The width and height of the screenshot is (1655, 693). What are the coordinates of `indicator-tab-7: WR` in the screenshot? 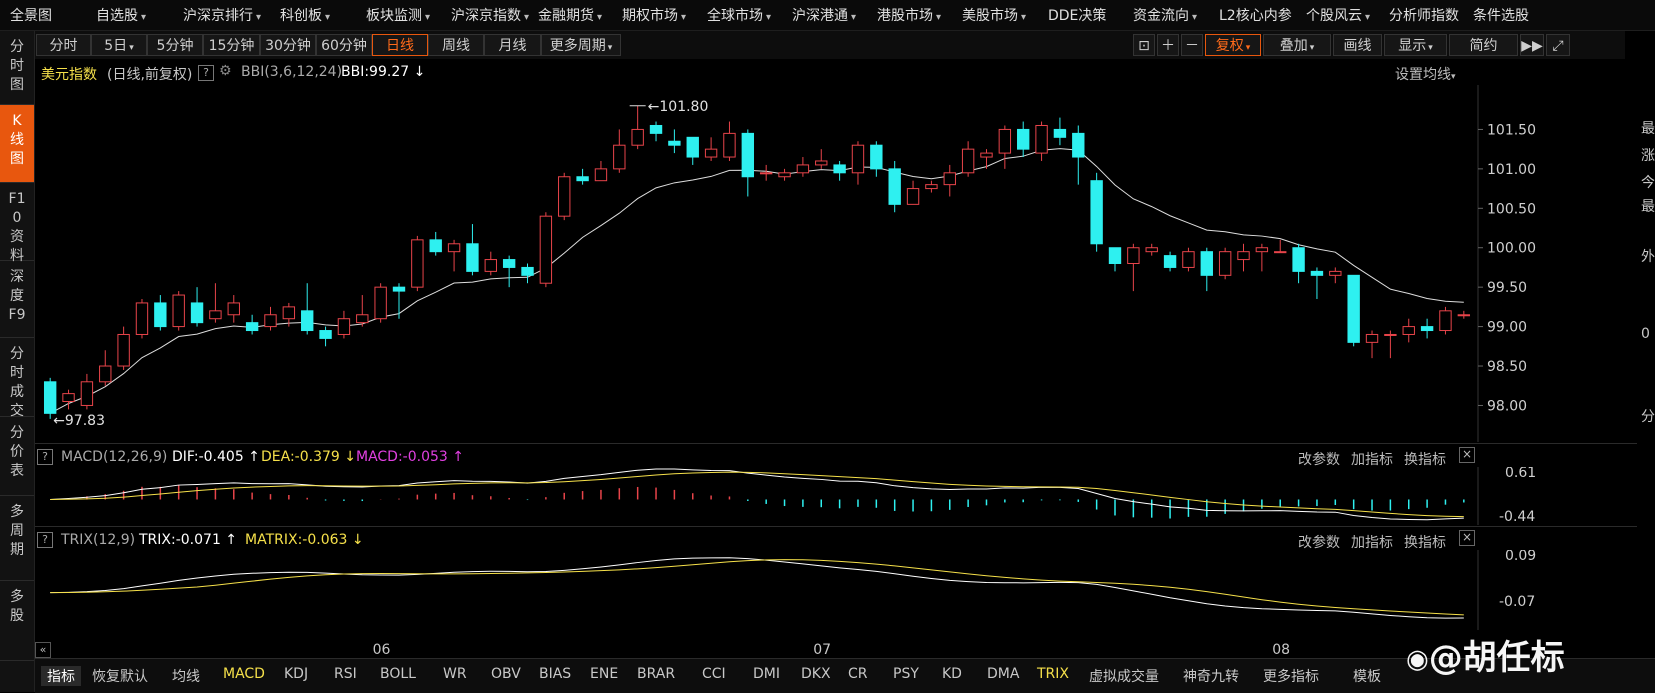 It's located at (455, 674).